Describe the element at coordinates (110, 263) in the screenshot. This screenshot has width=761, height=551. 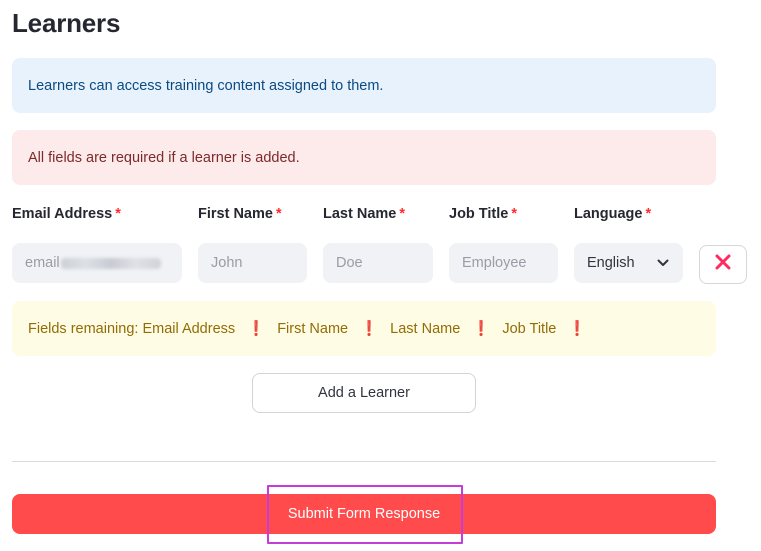
I see `redacted-email-blur` at that location.